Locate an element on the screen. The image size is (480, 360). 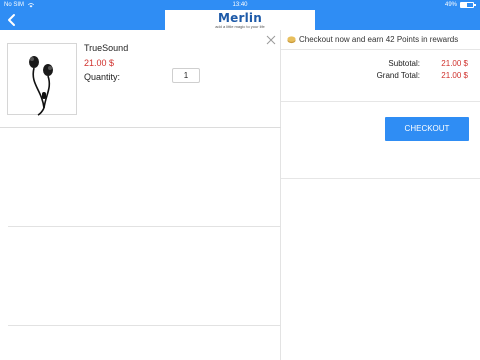
status-bar: No SIM 13:40 49% is located at coordinates (240, 5).